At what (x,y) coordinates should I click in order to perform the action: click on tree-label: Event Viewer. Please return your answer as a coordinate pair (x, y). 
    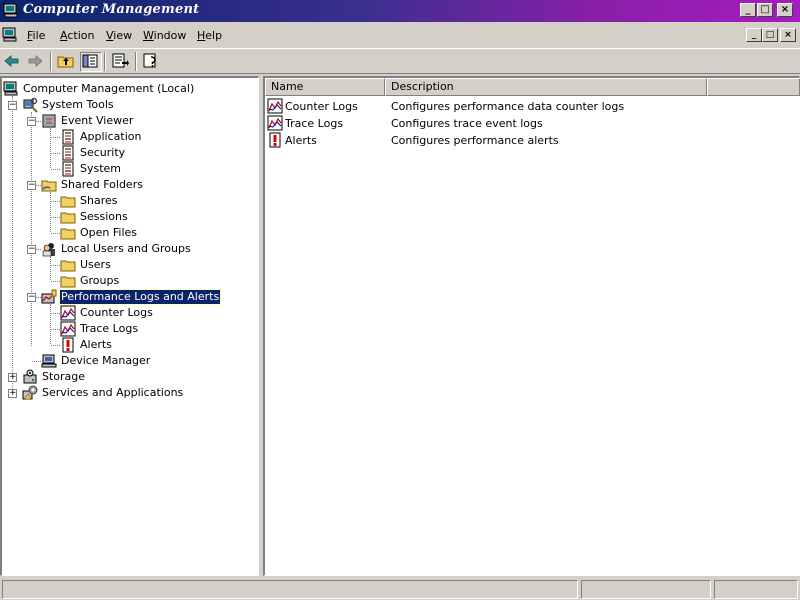
    Looking at the image, I should click on (97, 120).